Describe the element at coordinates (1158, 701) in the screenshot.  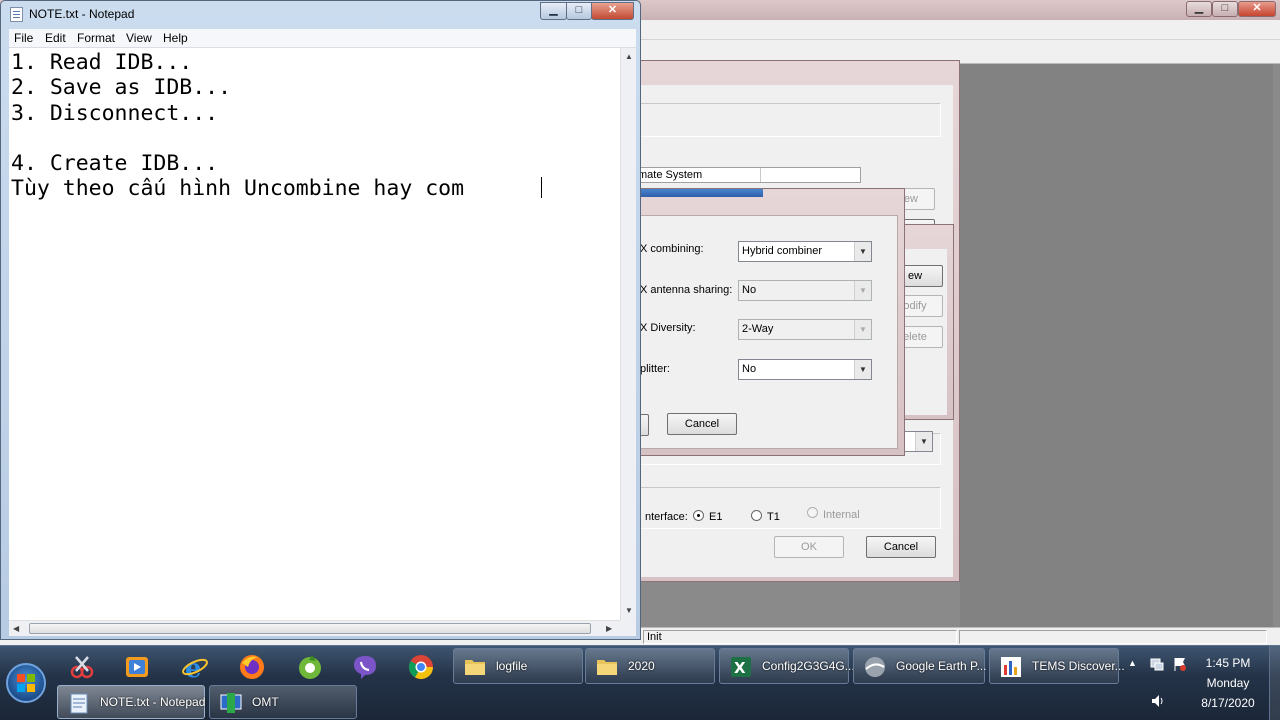
I see `volume-icon` at that location.